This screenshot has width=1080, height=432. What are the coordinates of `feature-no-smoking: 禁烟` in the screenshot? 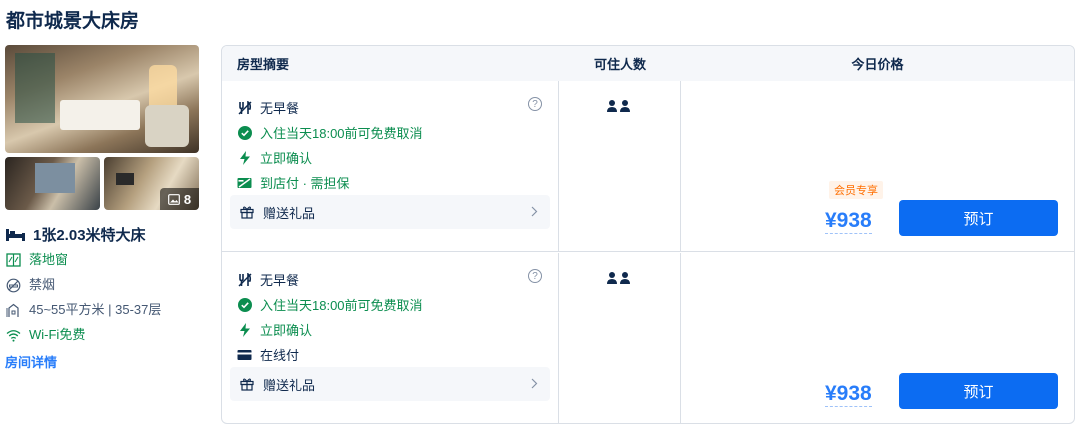 It's located at (102, 285).